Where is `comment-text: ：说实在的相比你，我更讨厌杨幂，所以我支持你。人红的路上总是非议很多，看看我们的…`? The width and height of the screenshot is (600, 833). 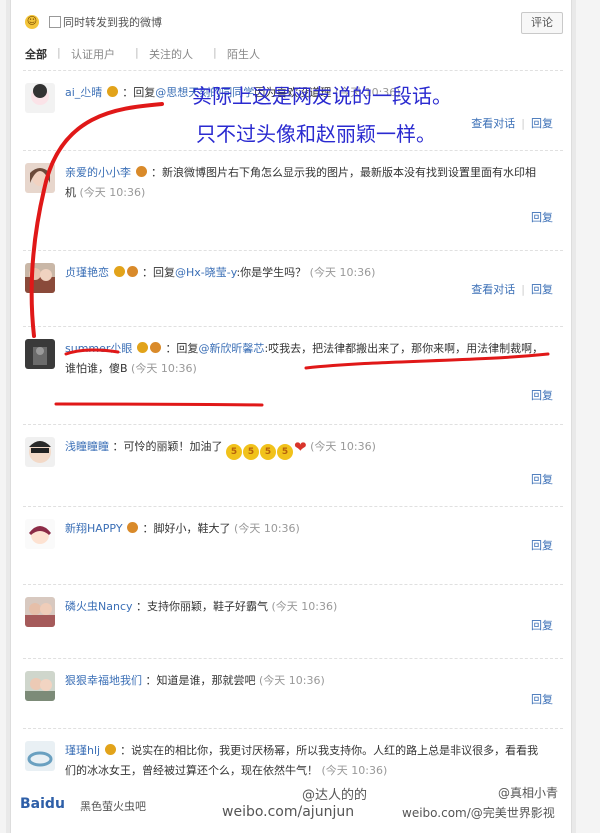 comment-text: ：说实在的相比你，我更讨厌杨幂，所以我支持你。人红的路上总是非议很多，看看我们的… is located at coordinates (302, 760).